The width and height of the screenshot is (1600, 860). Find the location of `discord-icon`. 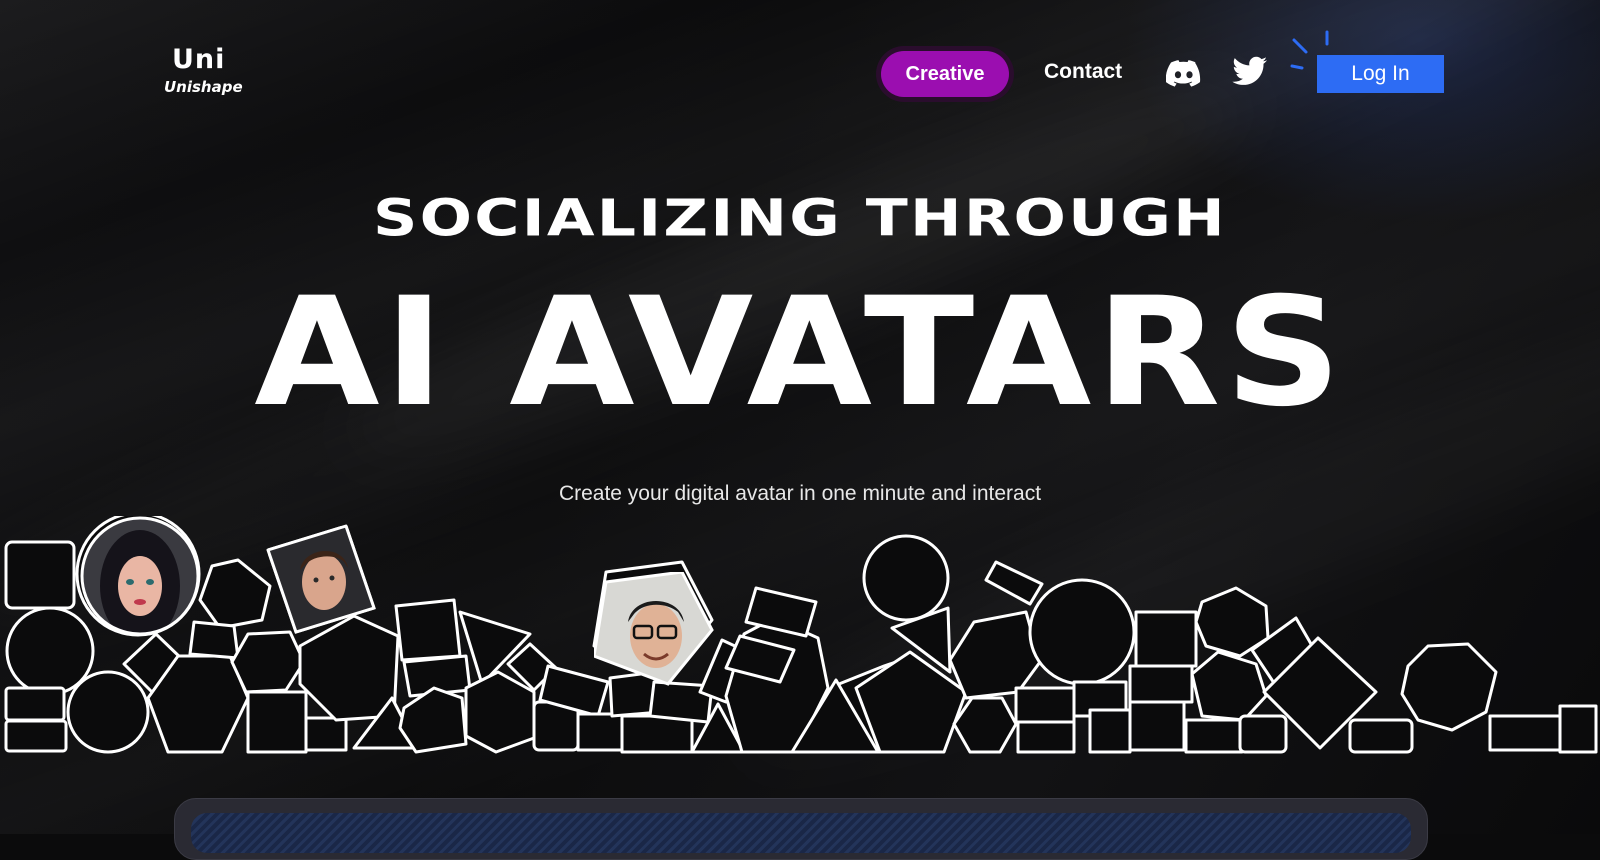

discord-icon is located at coordinates (1184, 73).